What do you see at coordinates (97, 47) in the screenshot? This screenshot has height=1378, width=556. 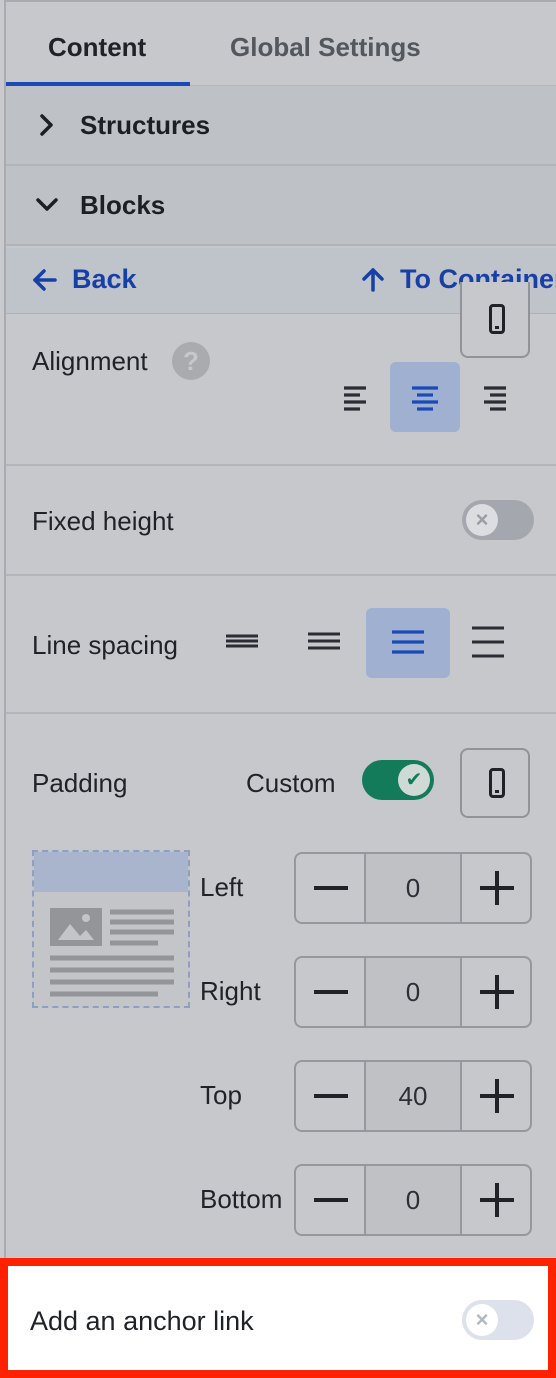 I see `tab-content: Content` at bounding box center [97, 47].